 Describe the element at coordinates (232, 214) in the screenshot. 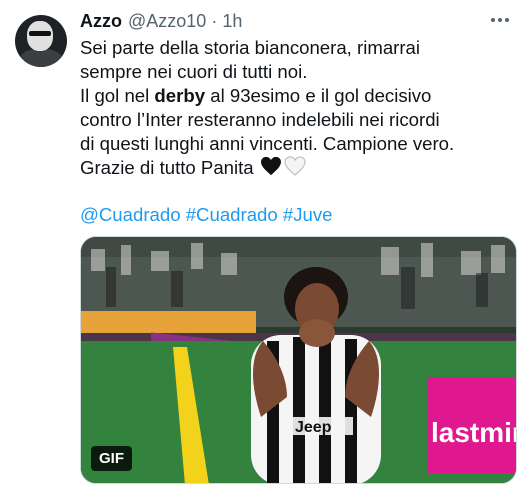

I see `hashtag-cuadrado: #Cuadrado` at that location.